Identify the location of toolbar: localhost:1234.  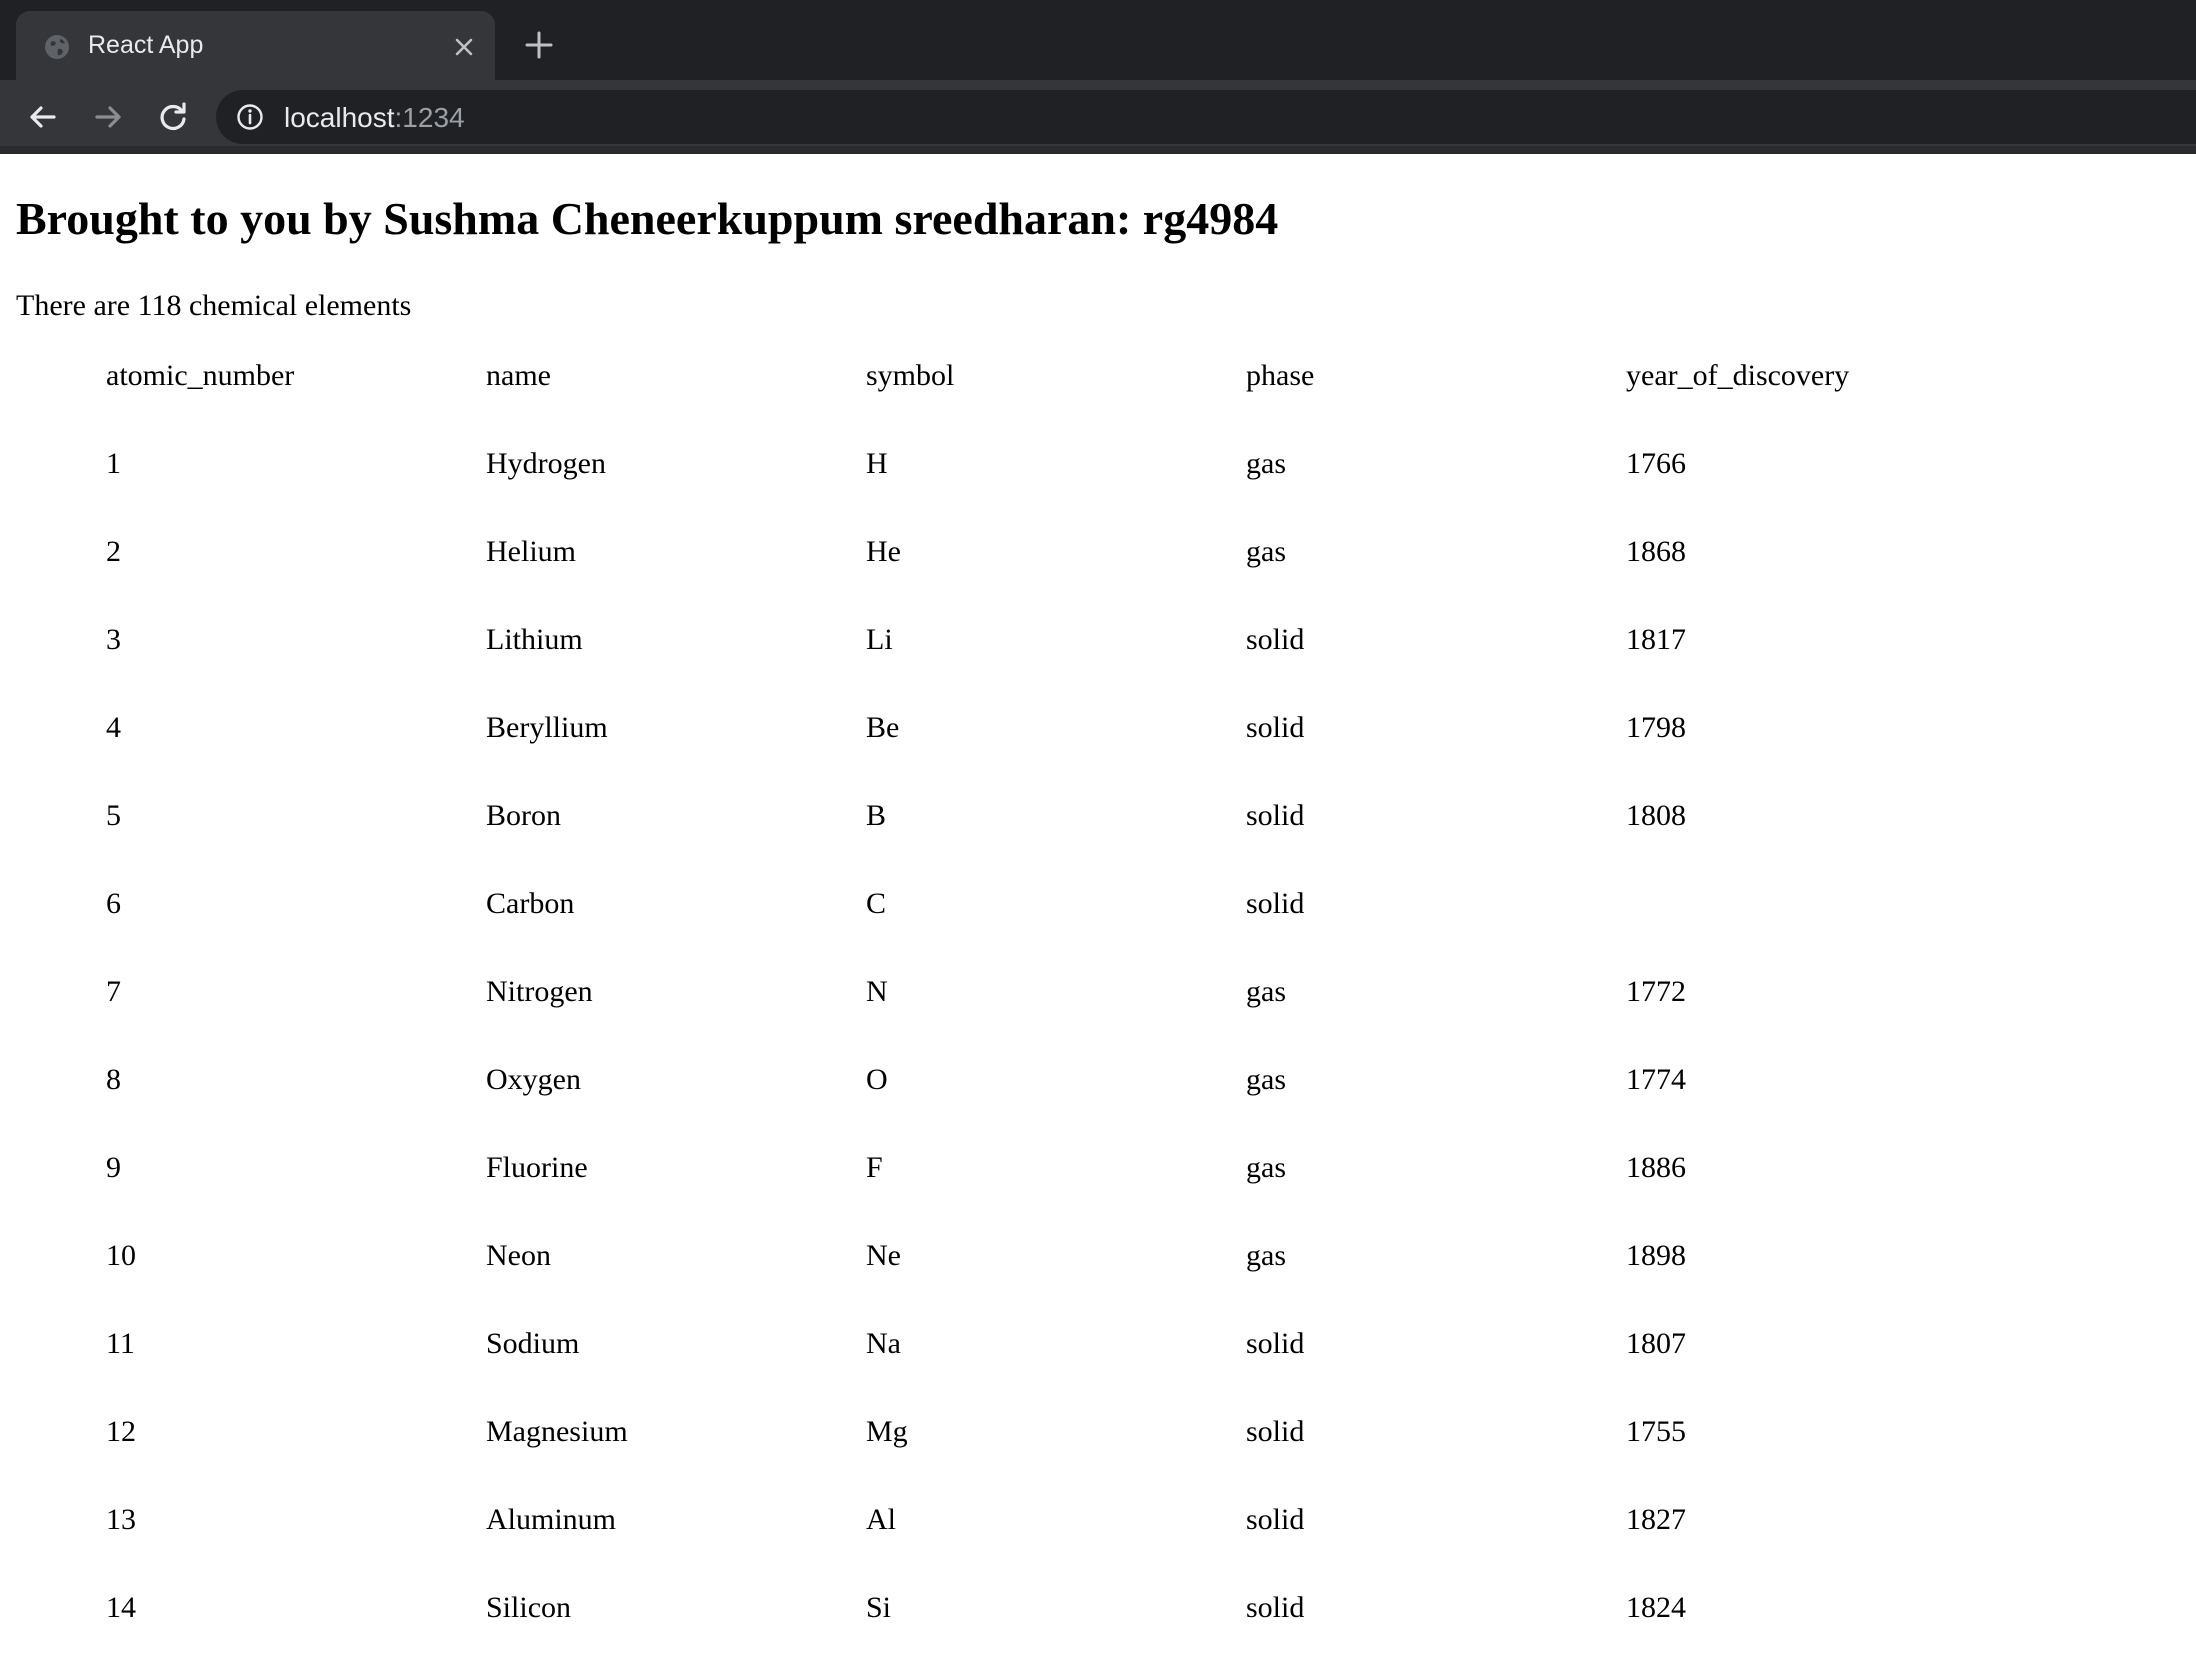
(1098, 117).